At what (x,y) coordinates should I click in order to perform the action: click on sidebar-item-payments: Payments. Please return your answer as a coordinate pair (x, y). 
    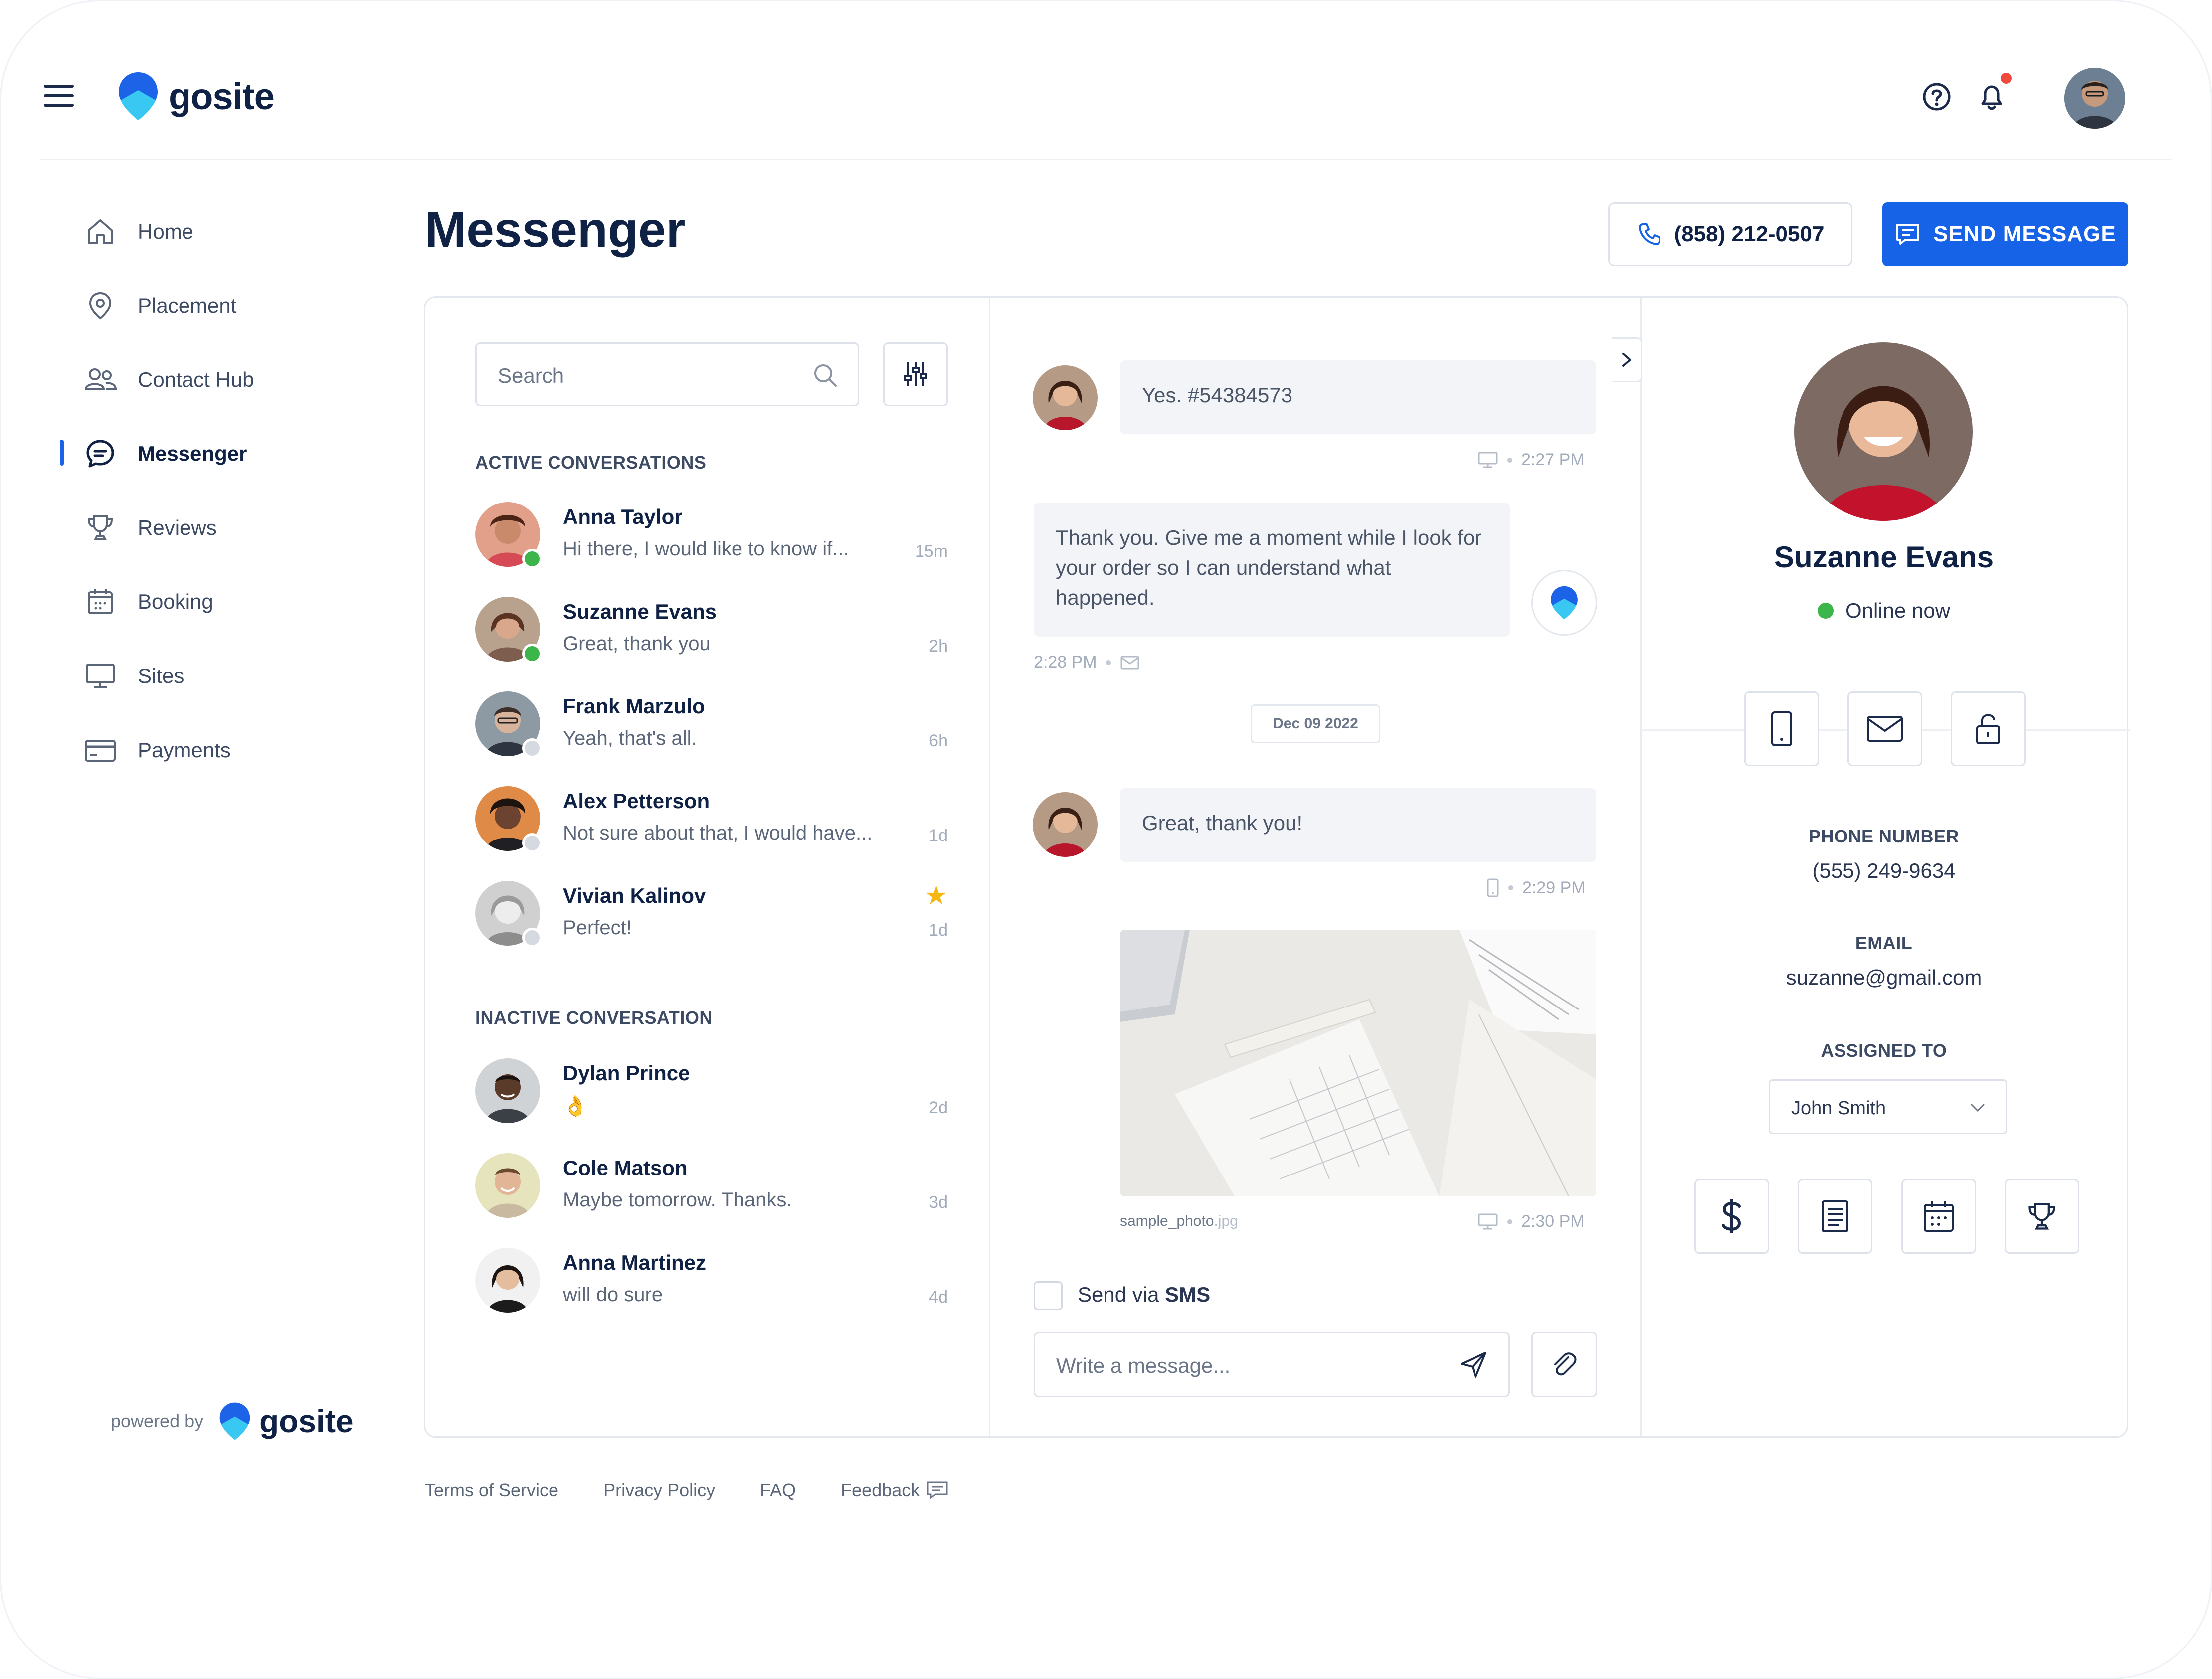
    Looking at the image, I should click on (157, 750).